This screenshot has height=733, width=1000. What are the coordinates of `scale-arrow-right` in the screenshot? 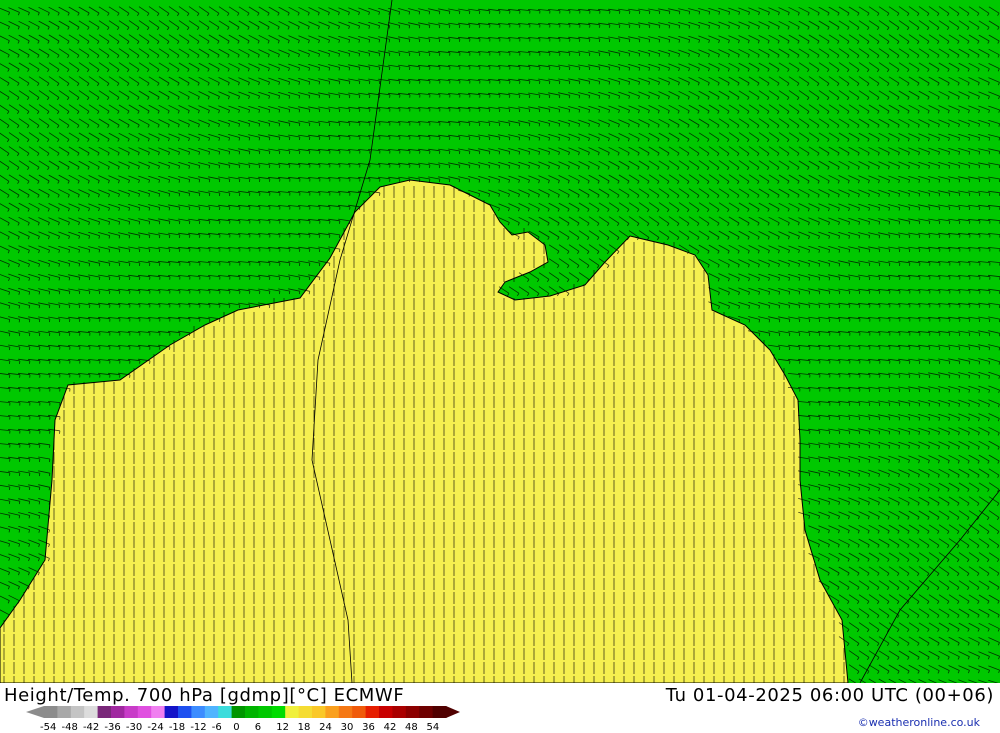 It's located at (453, 712).